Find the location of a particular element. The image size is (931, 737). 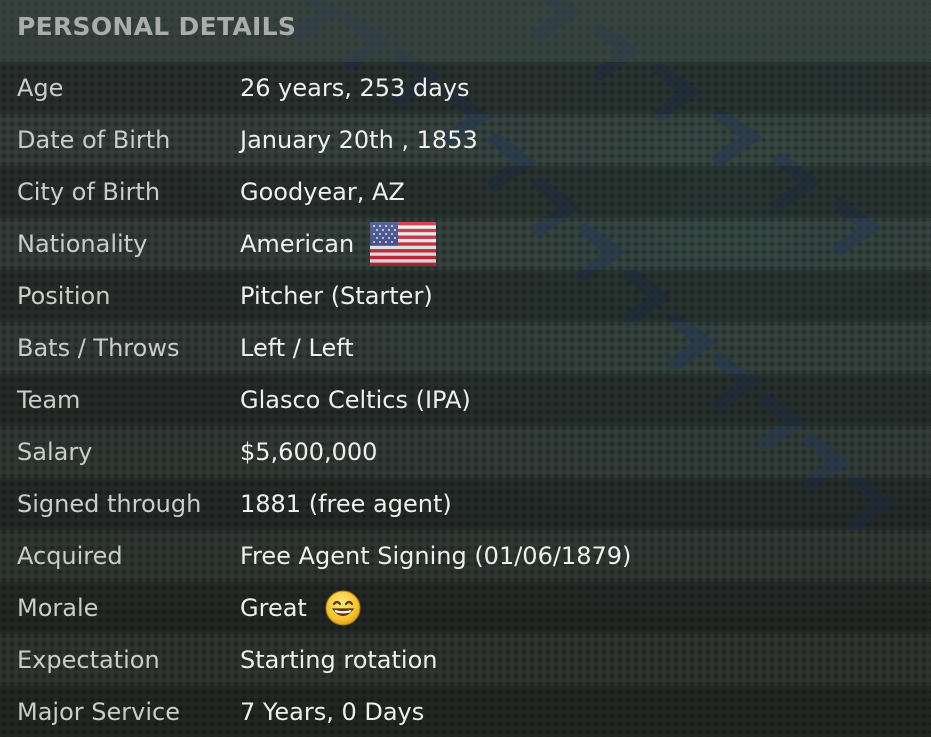

detail-label: City of Birth is located at coordinates (89, 192).